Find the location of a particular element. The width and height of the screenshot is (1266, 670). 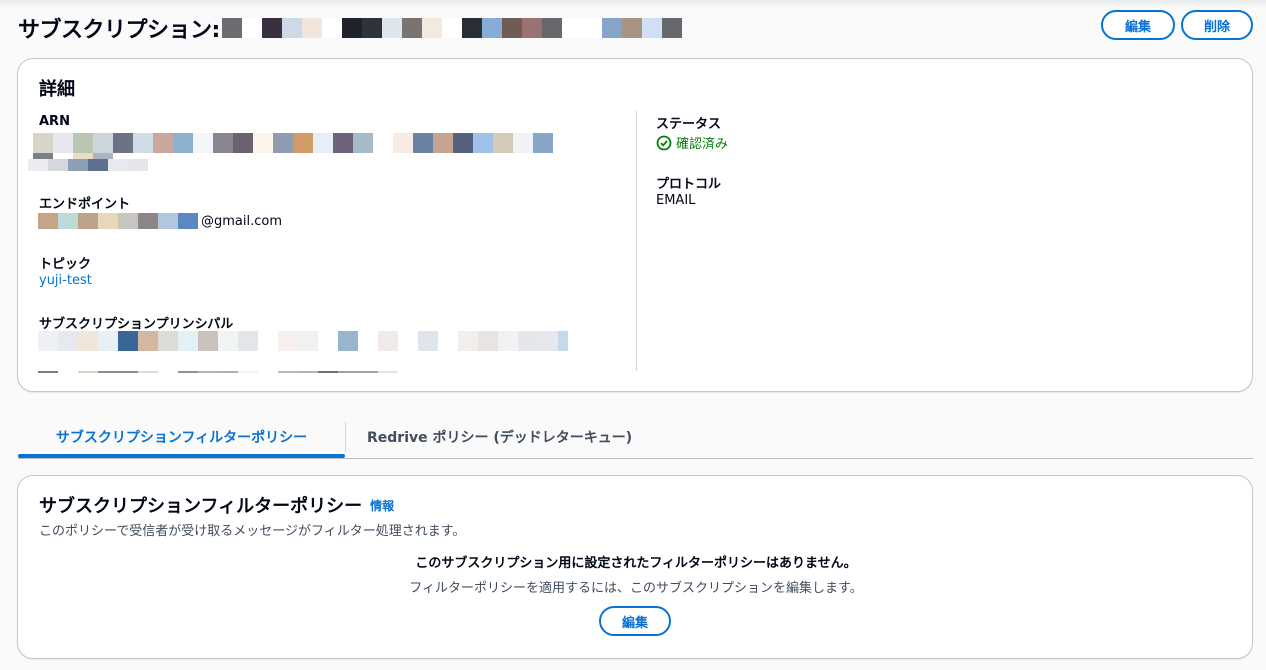

topic-link: yuji-test is located at coordinates (65, 280).